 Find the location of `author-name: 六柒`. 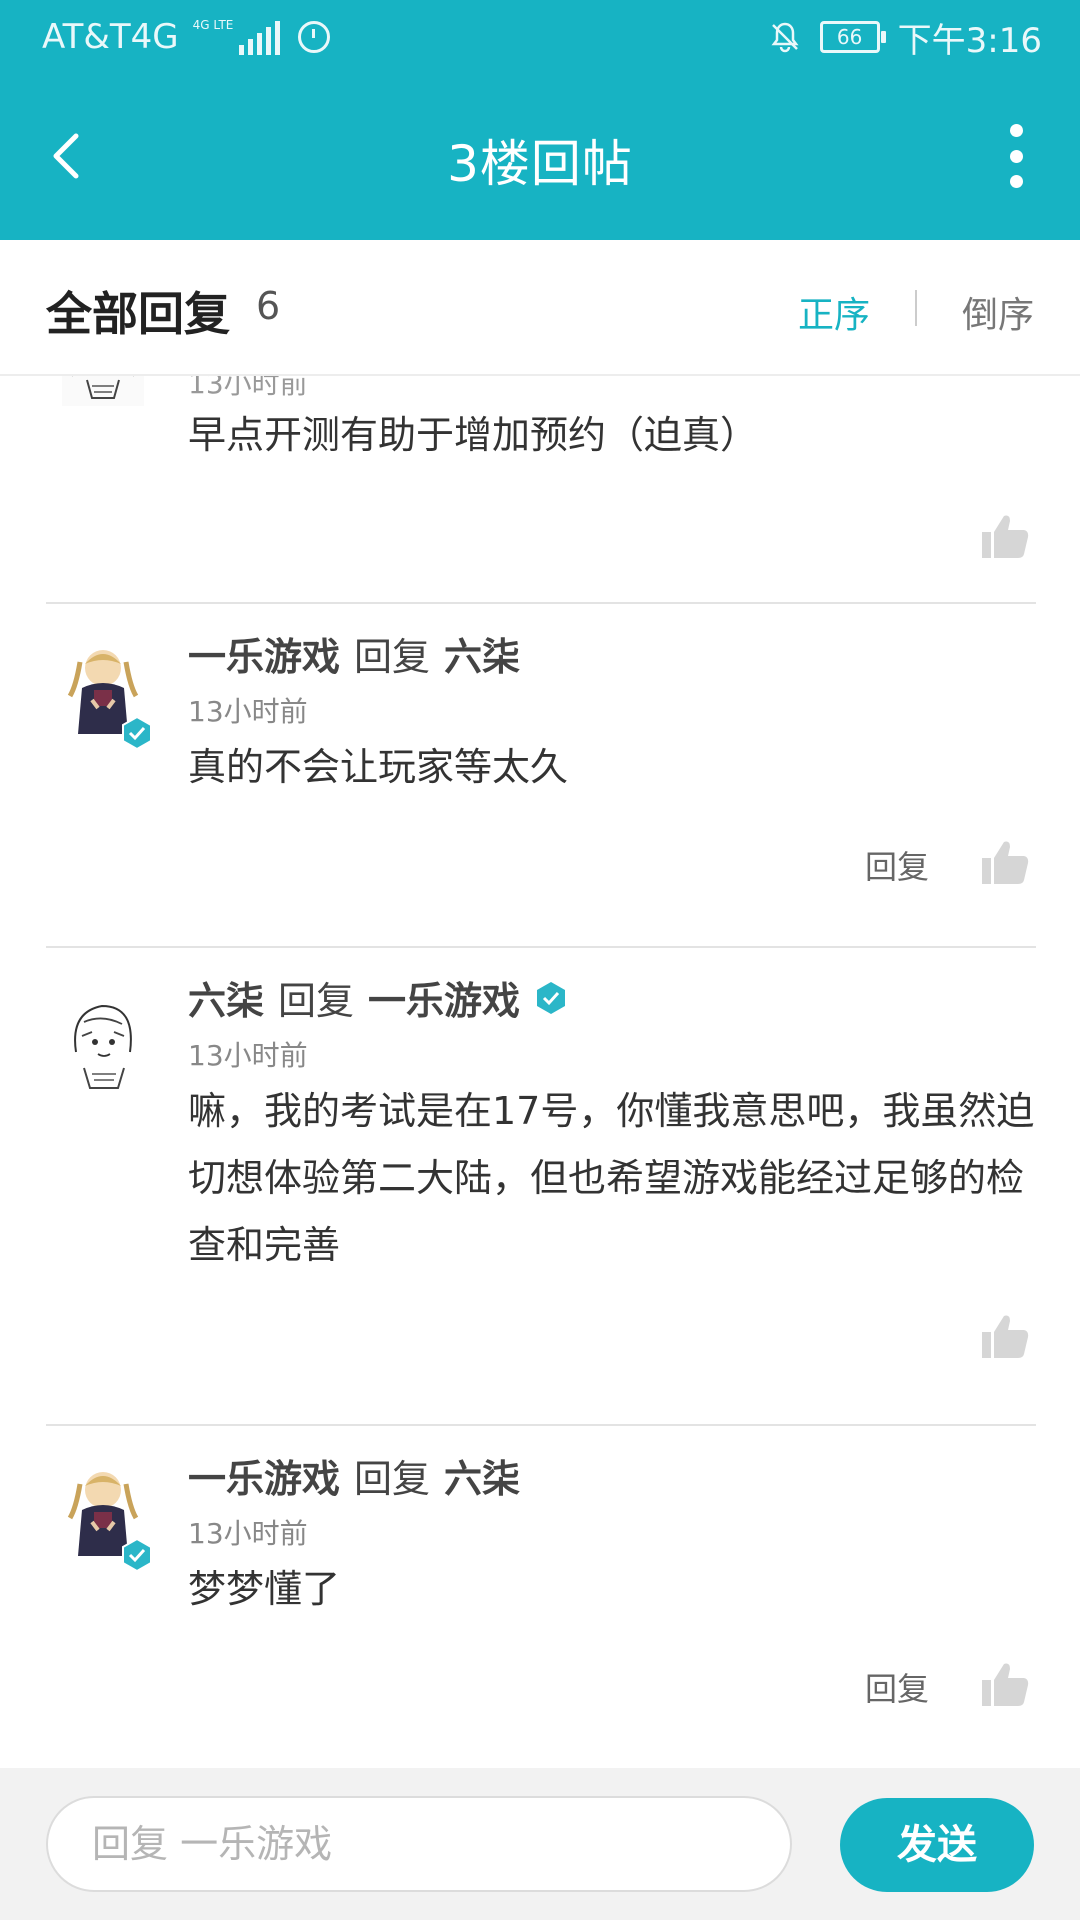

author-name: 六柒 is located at coordinates (226, 997).